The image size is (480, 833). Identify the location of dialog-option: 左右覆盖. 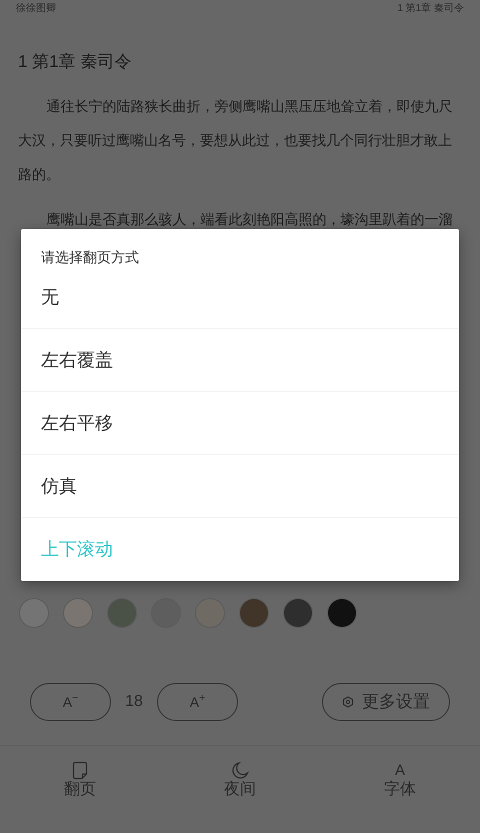
(240, 360).